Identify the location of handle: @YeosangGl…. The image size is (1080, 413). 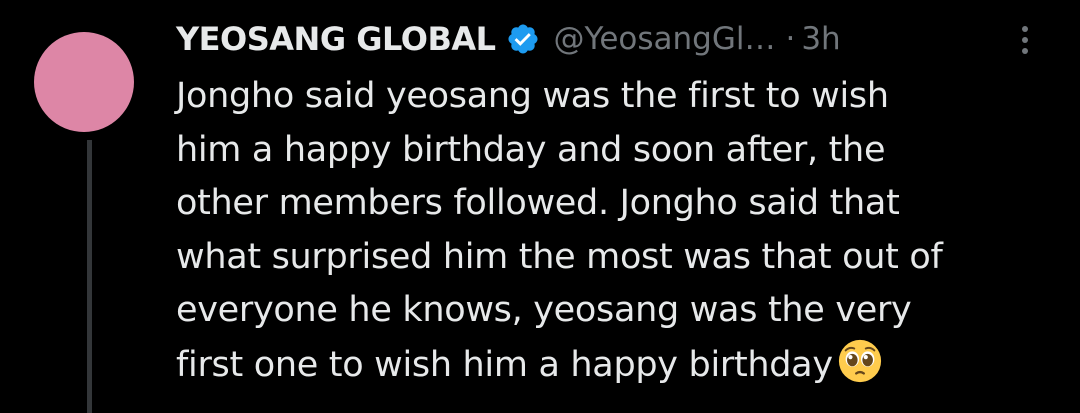
(665, 39).